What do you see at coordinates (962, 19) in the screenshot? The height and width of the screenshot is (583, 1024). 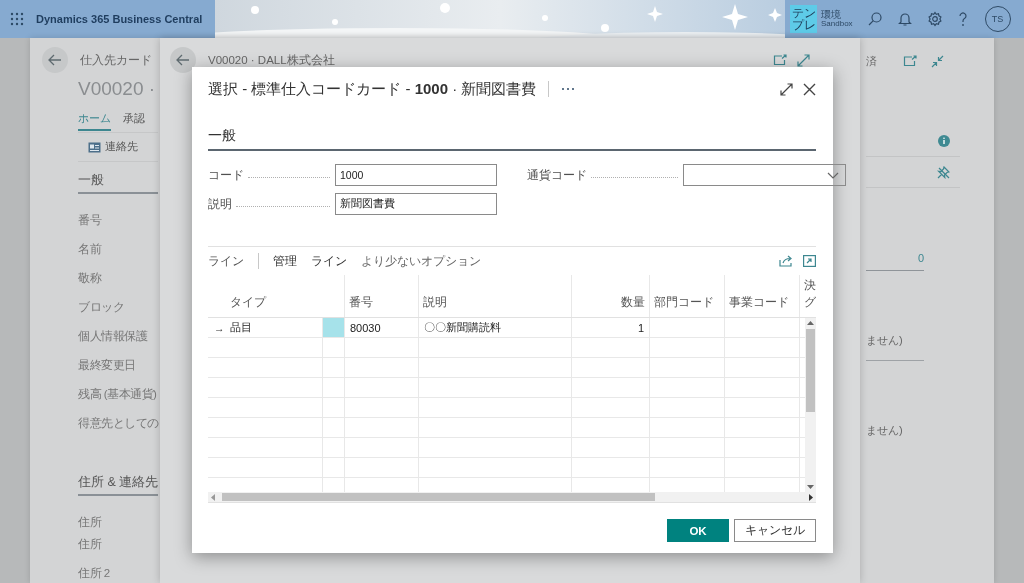 I see `help-icon` at bounding box center [962, 19].